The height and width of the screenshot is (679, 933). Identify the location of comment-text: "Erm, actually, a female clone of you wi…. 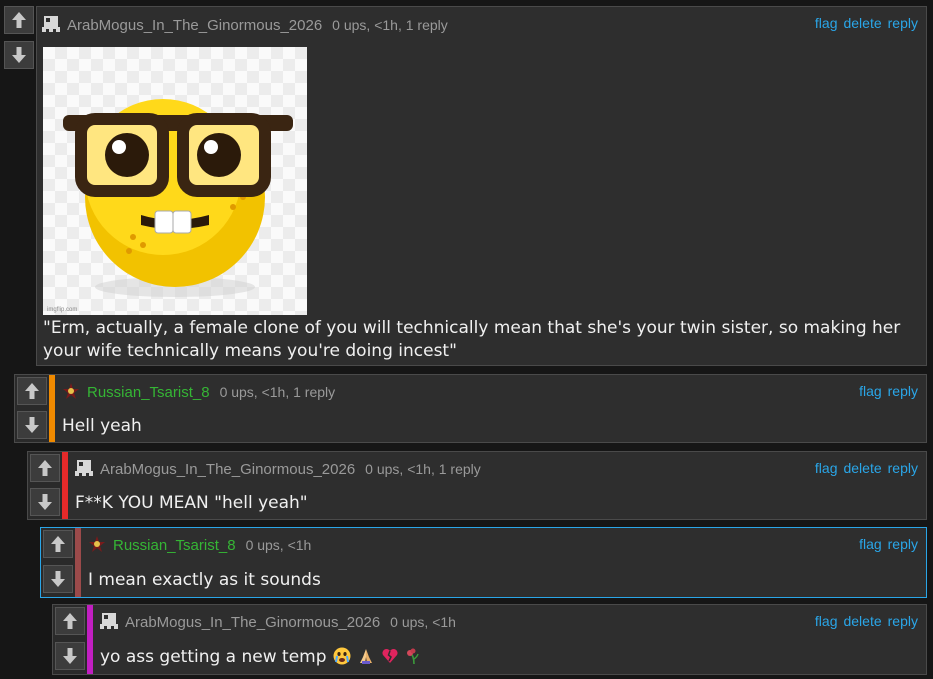
(472, 339).